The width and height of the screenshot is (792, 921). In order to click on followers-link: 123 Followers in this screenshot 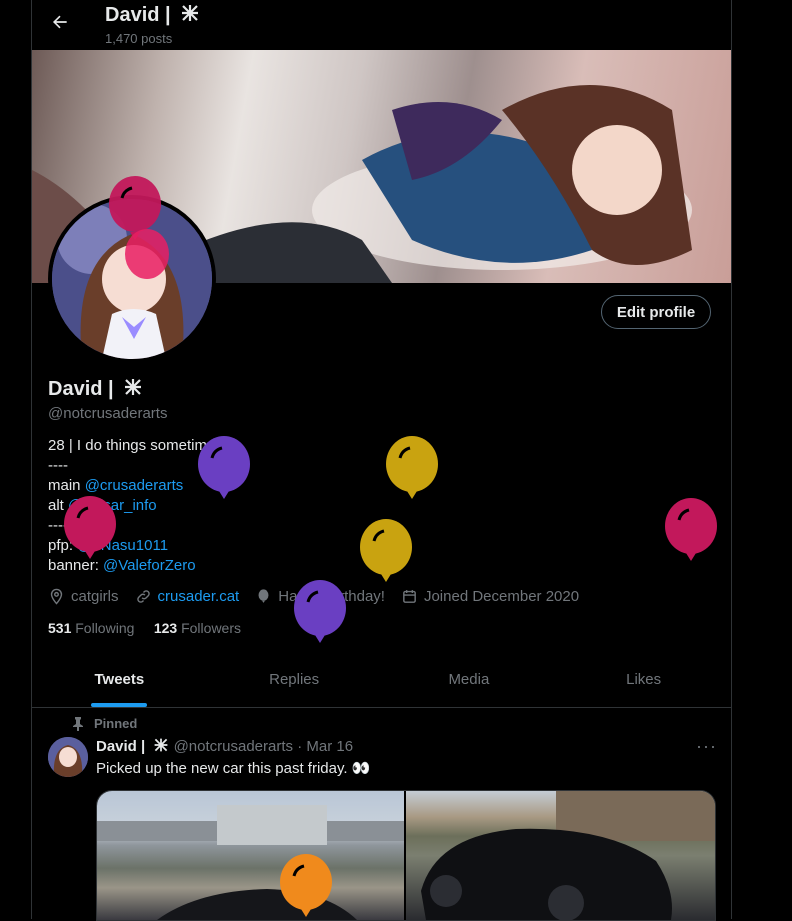, I will do `click(197, 628)`.